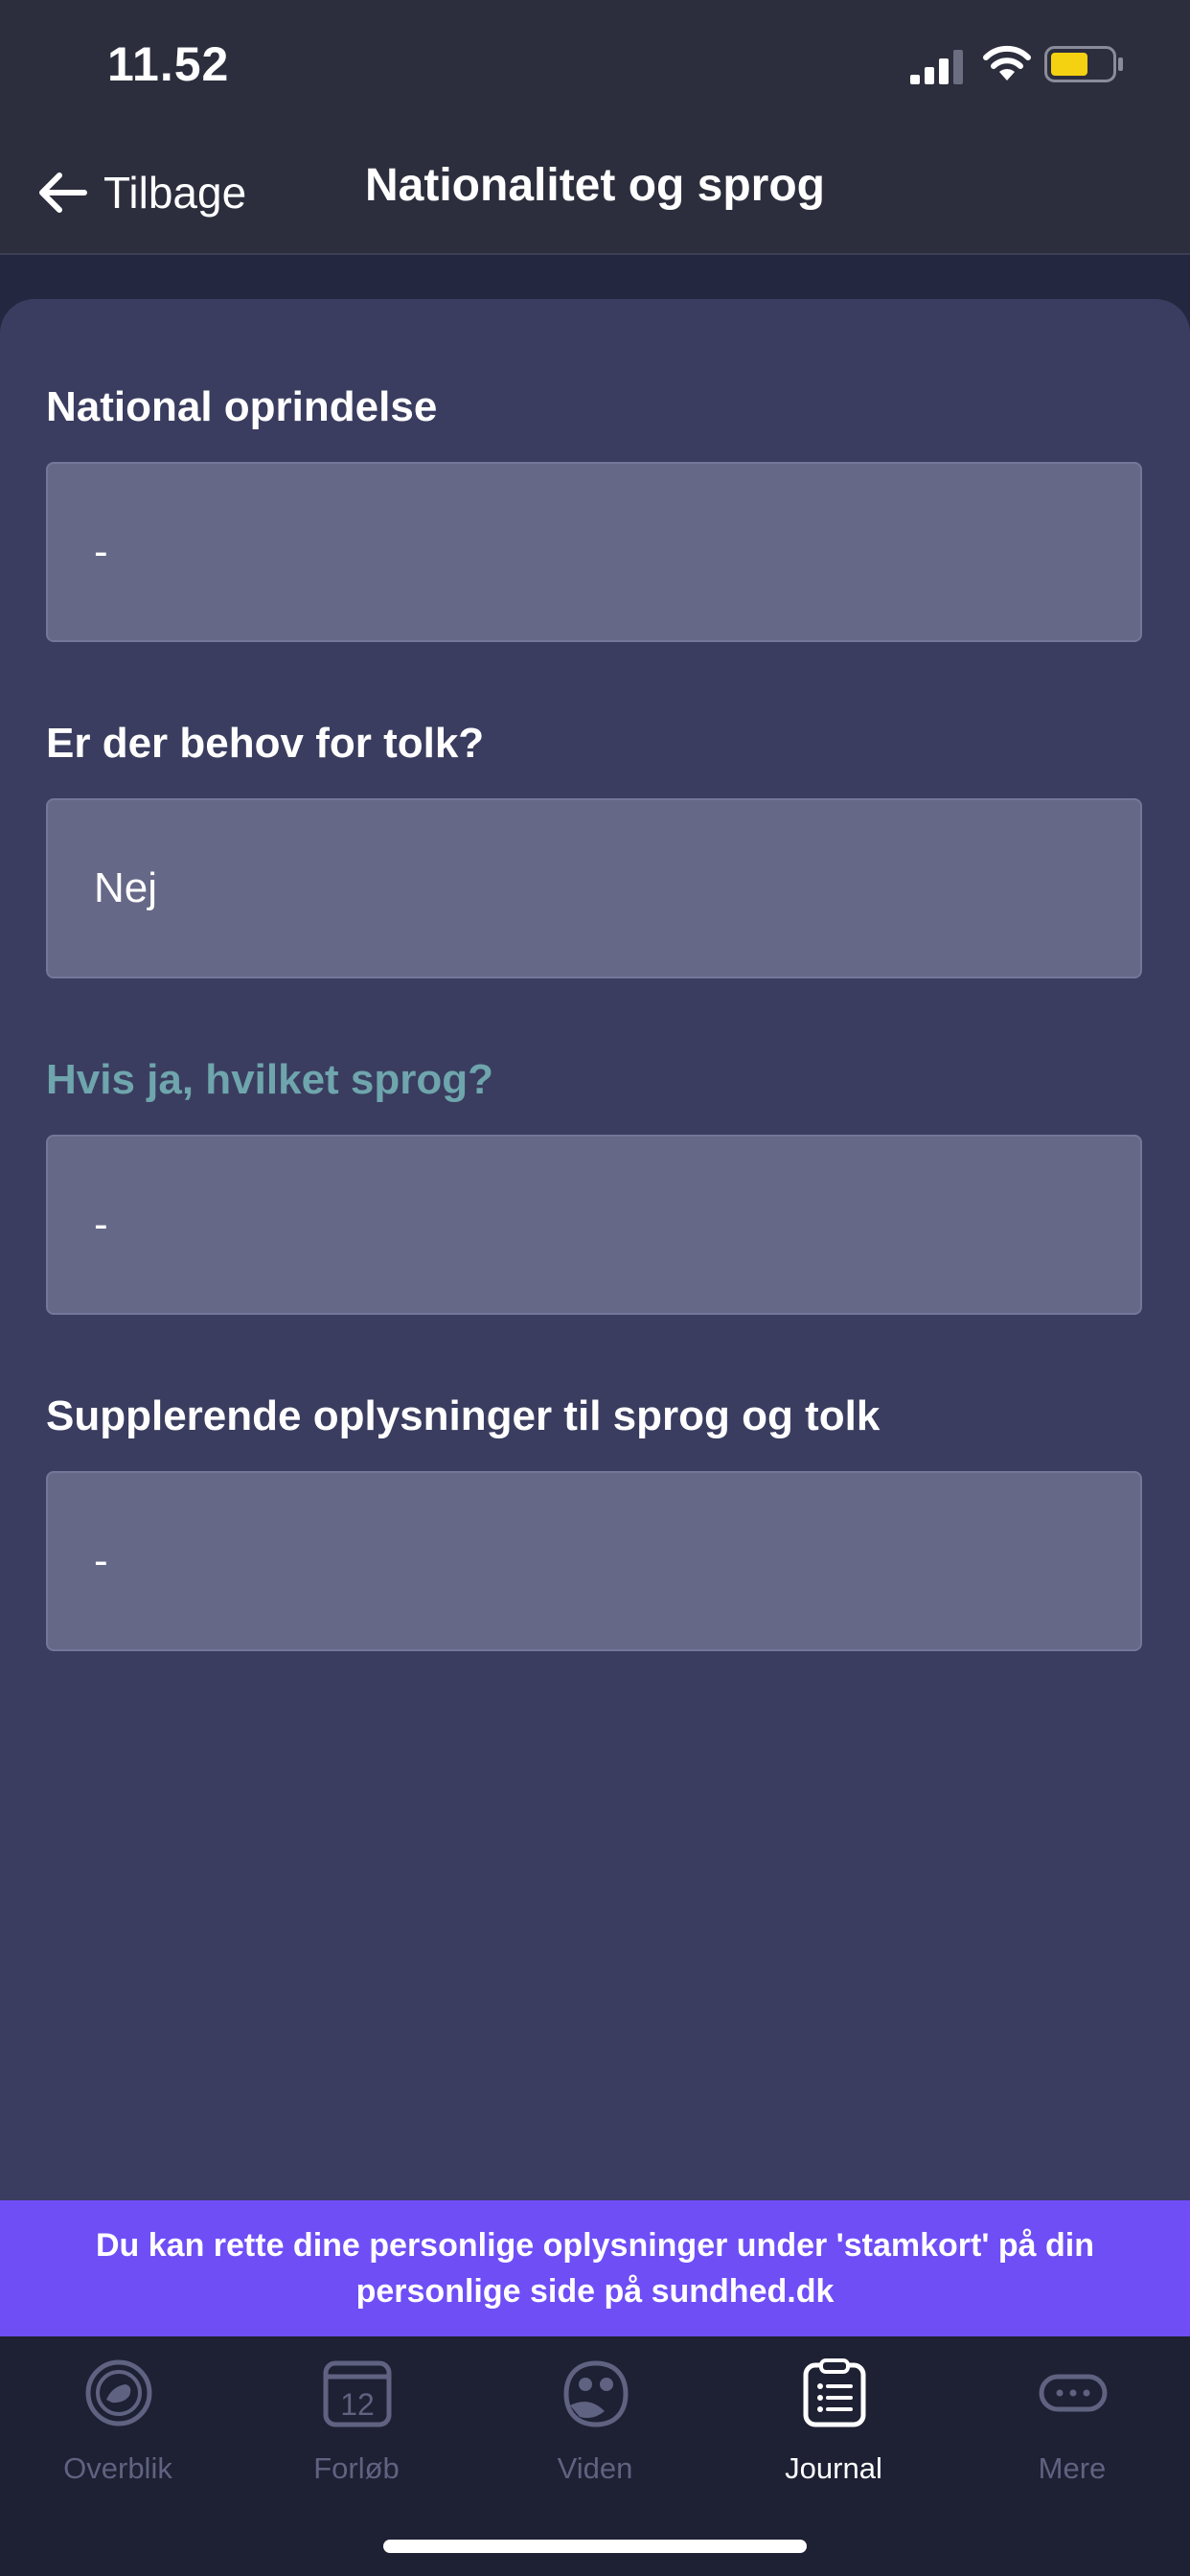 The height and width of the screenshot is (2576, 1190). What do you see at coordinates (594, 1225) in the screenshot?
I see `field-language: -` at bounding box center [594, 1225].